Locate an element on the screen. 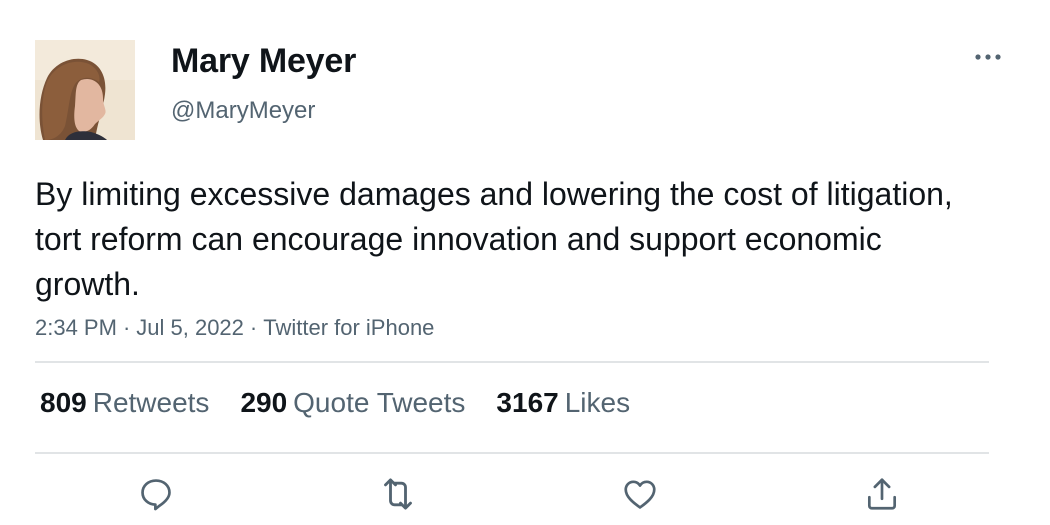 The image size is (1050, 525). more-options-button is located at coordinates (988, 57).